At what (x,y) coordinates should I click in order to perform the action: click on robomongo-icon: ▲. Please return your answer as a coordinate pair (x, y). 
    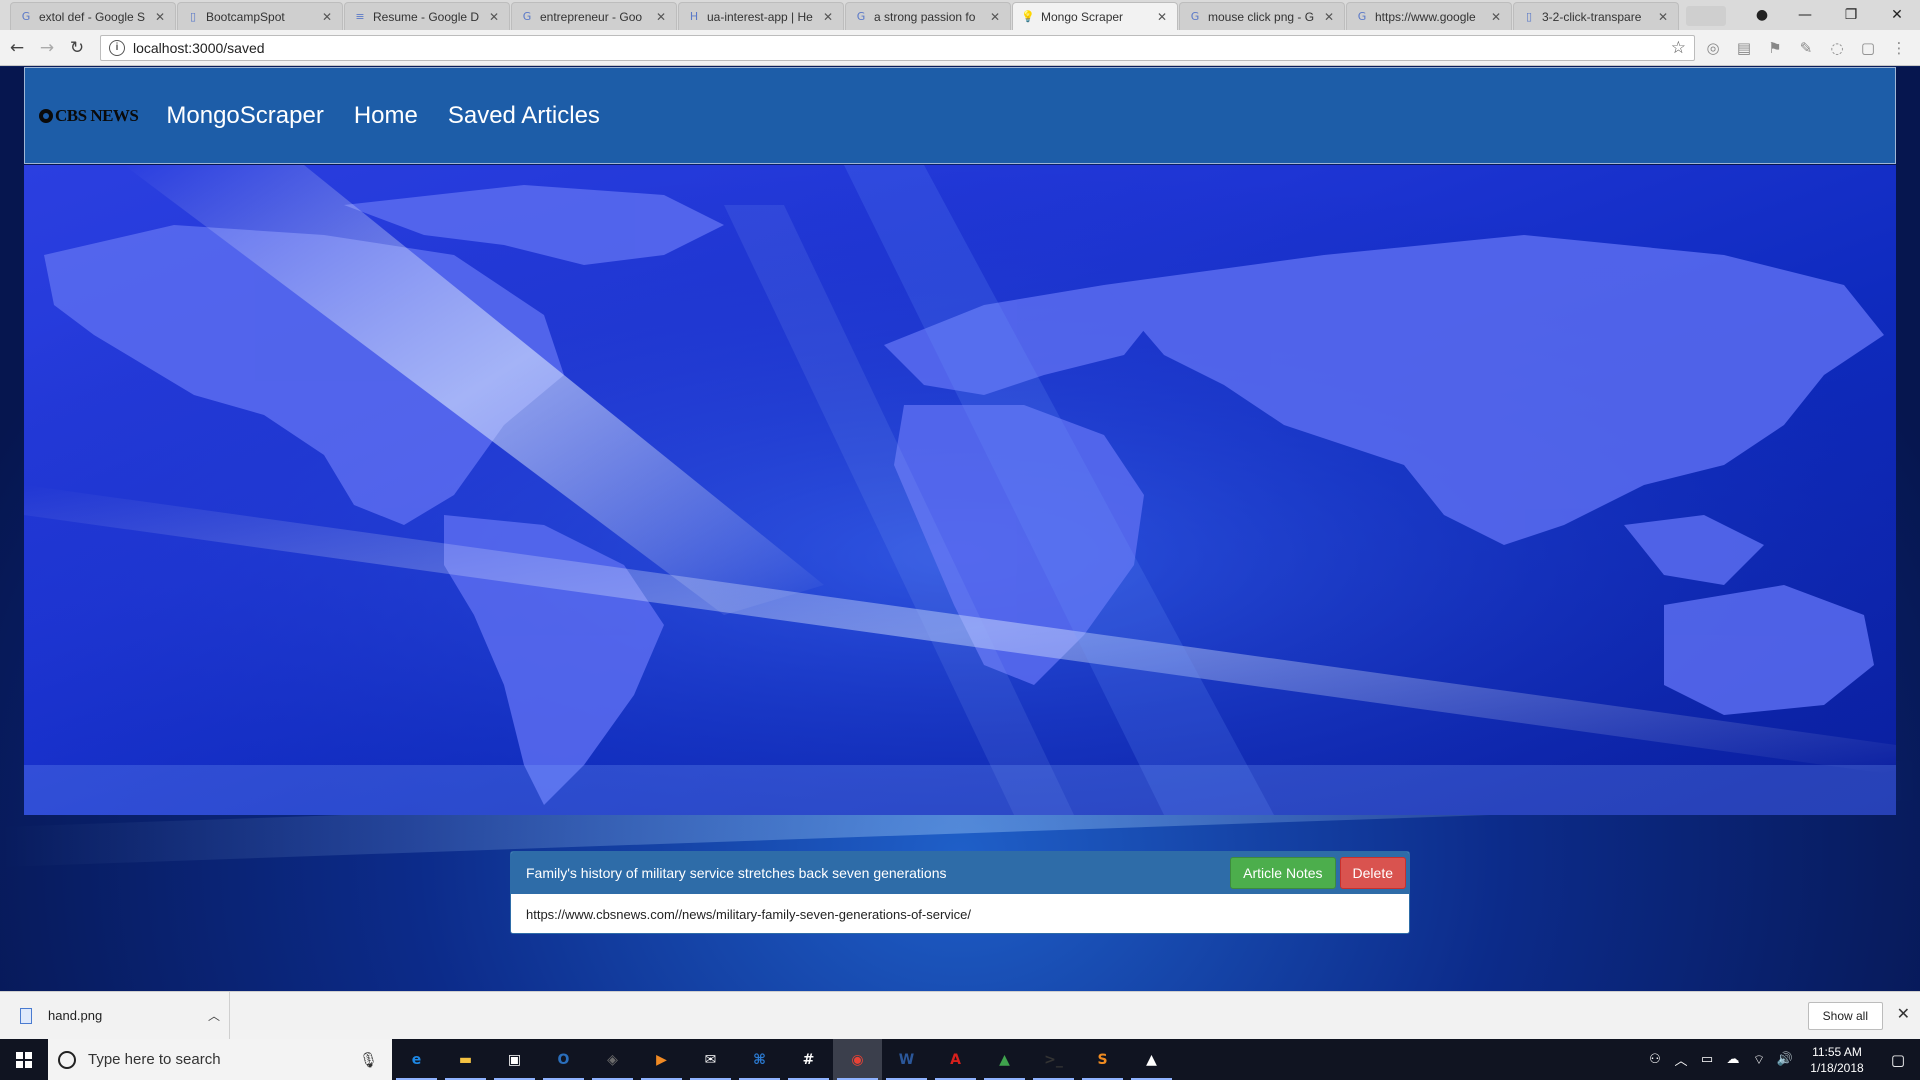
    Looking at the image, I should click on (1004, 1059).